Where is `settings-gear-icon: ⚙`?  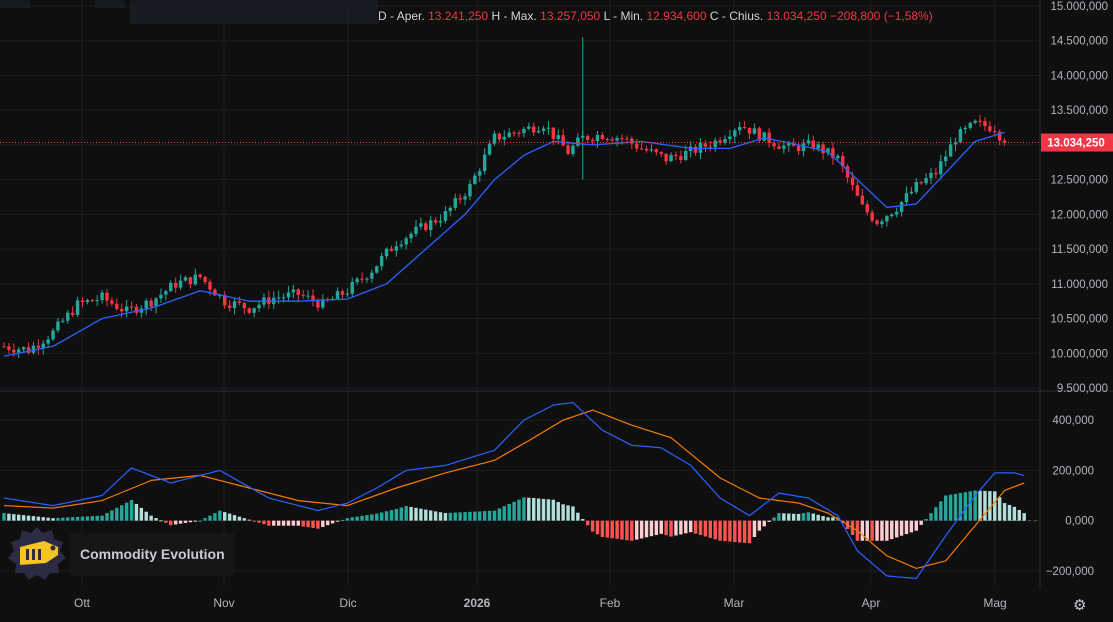 settings-gear-icon: ⚙ is located at coordinates (1081, 605).